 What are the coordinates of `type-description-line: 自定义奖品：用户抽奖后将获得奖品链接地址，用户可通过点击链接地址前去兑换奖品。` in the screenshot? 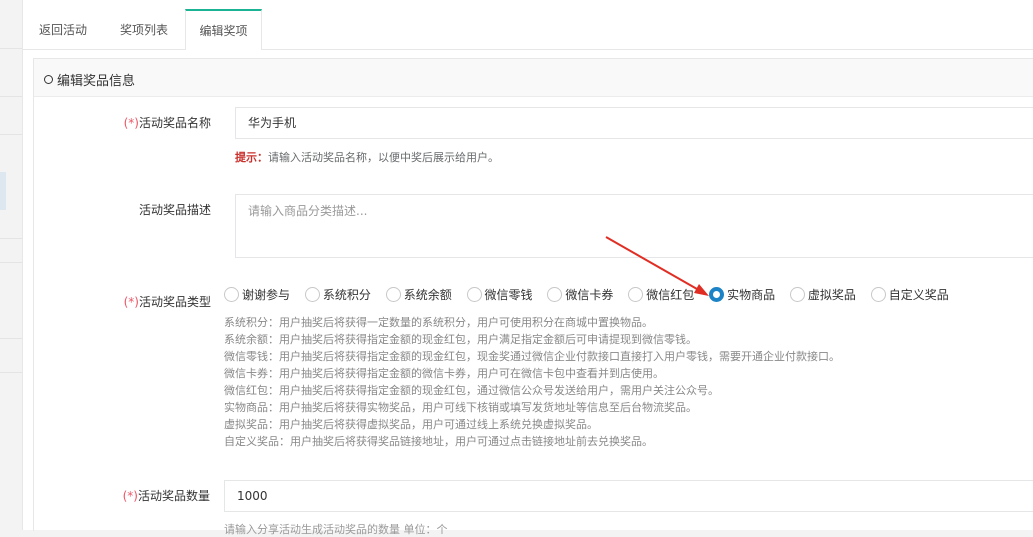 It's located at (438, 441).